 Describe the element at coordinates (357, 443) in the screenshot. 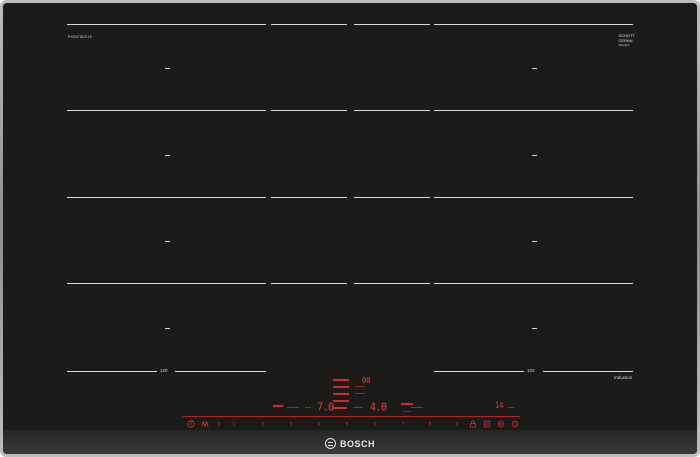

I see `brand-name: BOSCH` at that location.